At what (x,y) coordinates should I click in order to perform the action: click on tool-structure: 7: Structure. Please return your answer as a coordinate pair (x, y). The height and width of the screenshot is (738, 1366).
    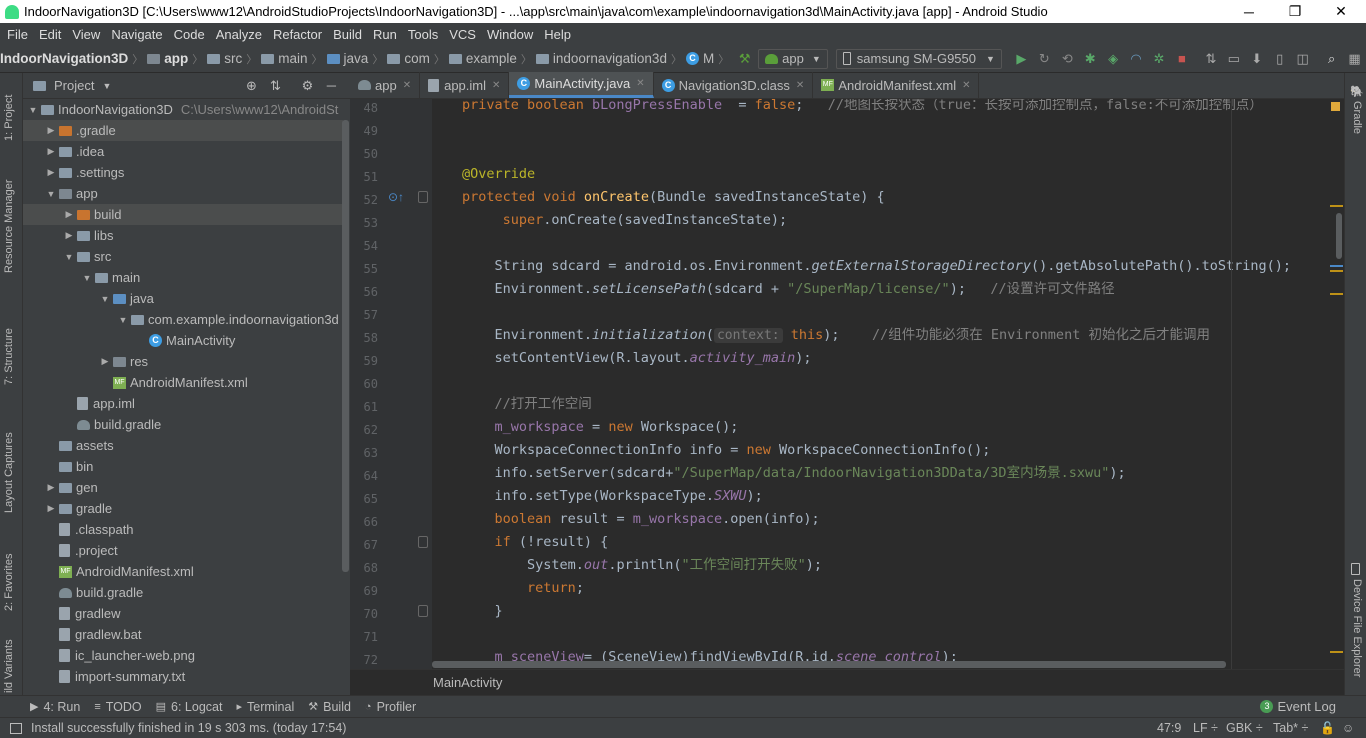
    Looking at the image, I should click on (9, 356).